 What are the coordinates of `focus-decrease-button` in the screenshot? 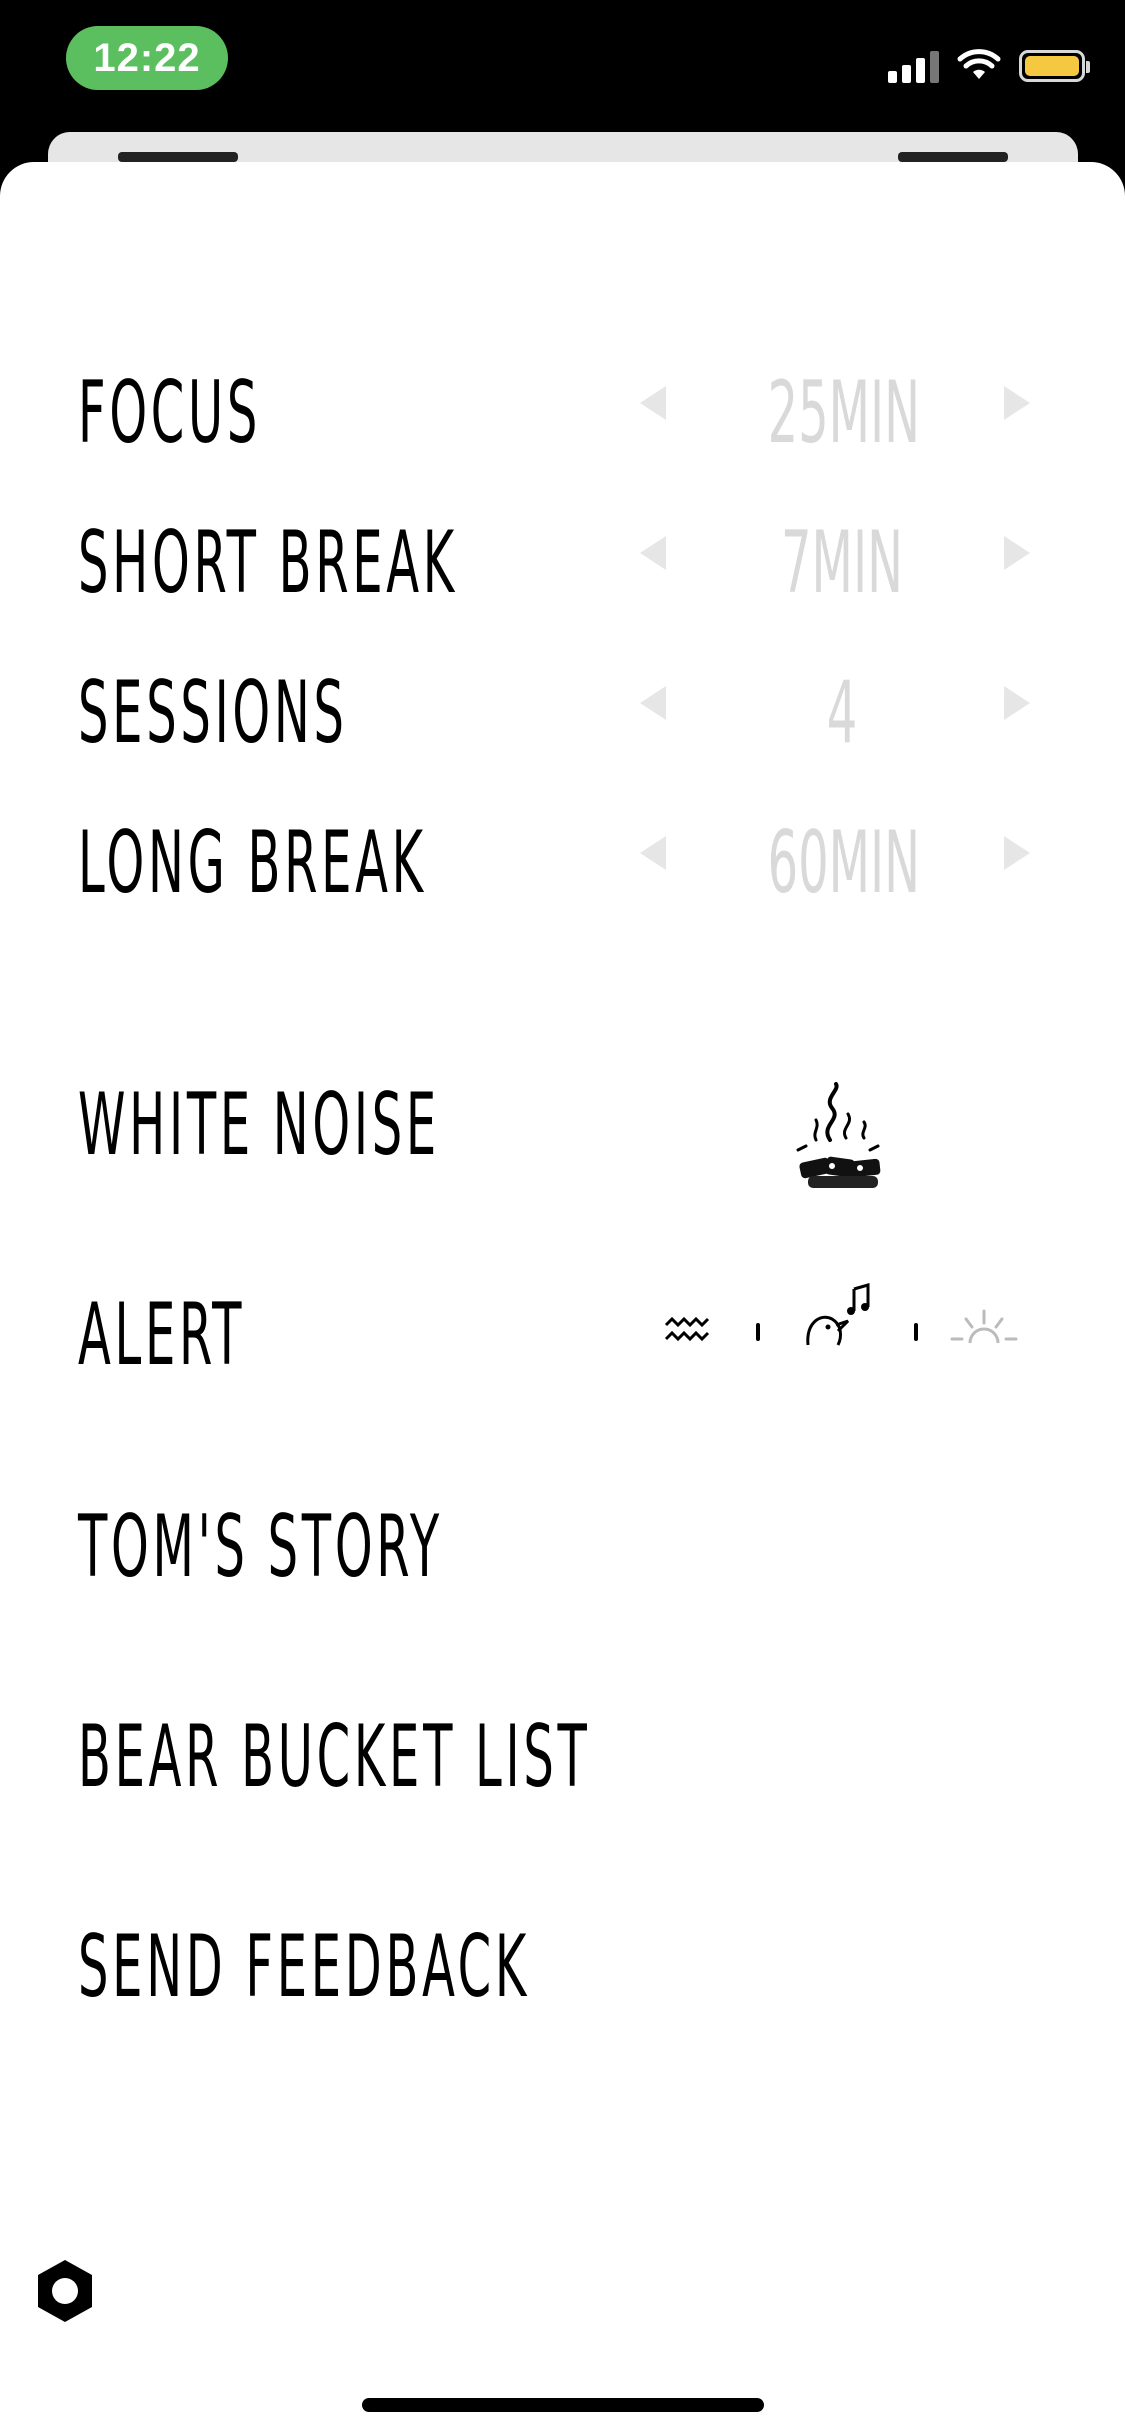 It's located at (653, 403).